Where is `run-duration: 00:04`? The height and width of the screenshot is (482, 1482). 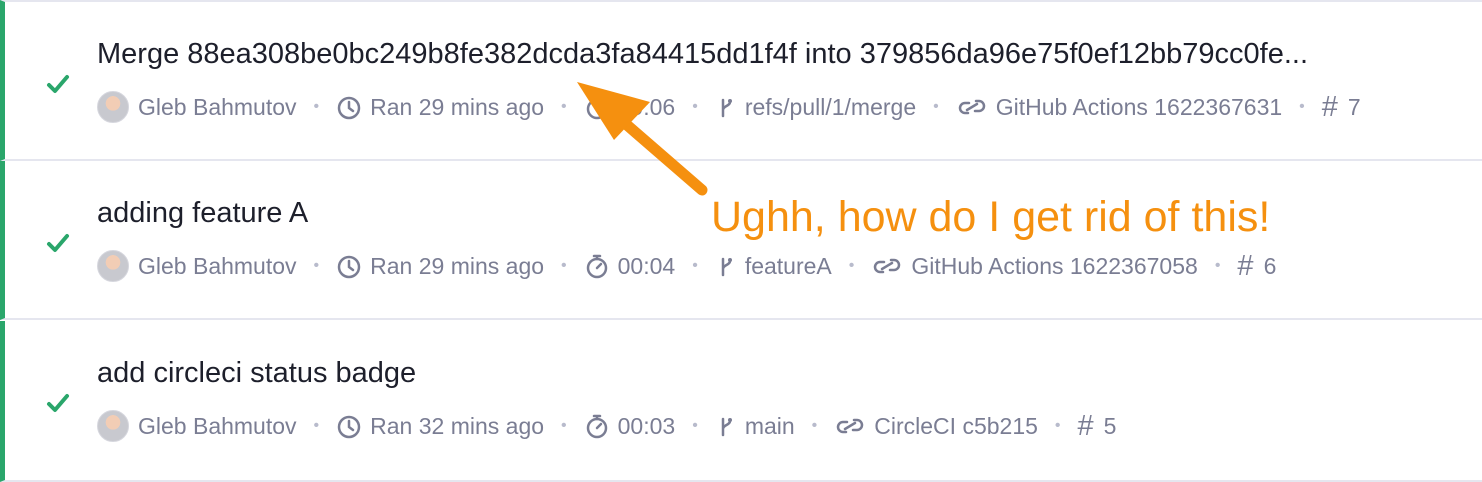
run-duration: 00:04 is located at coordinates (630, 266).